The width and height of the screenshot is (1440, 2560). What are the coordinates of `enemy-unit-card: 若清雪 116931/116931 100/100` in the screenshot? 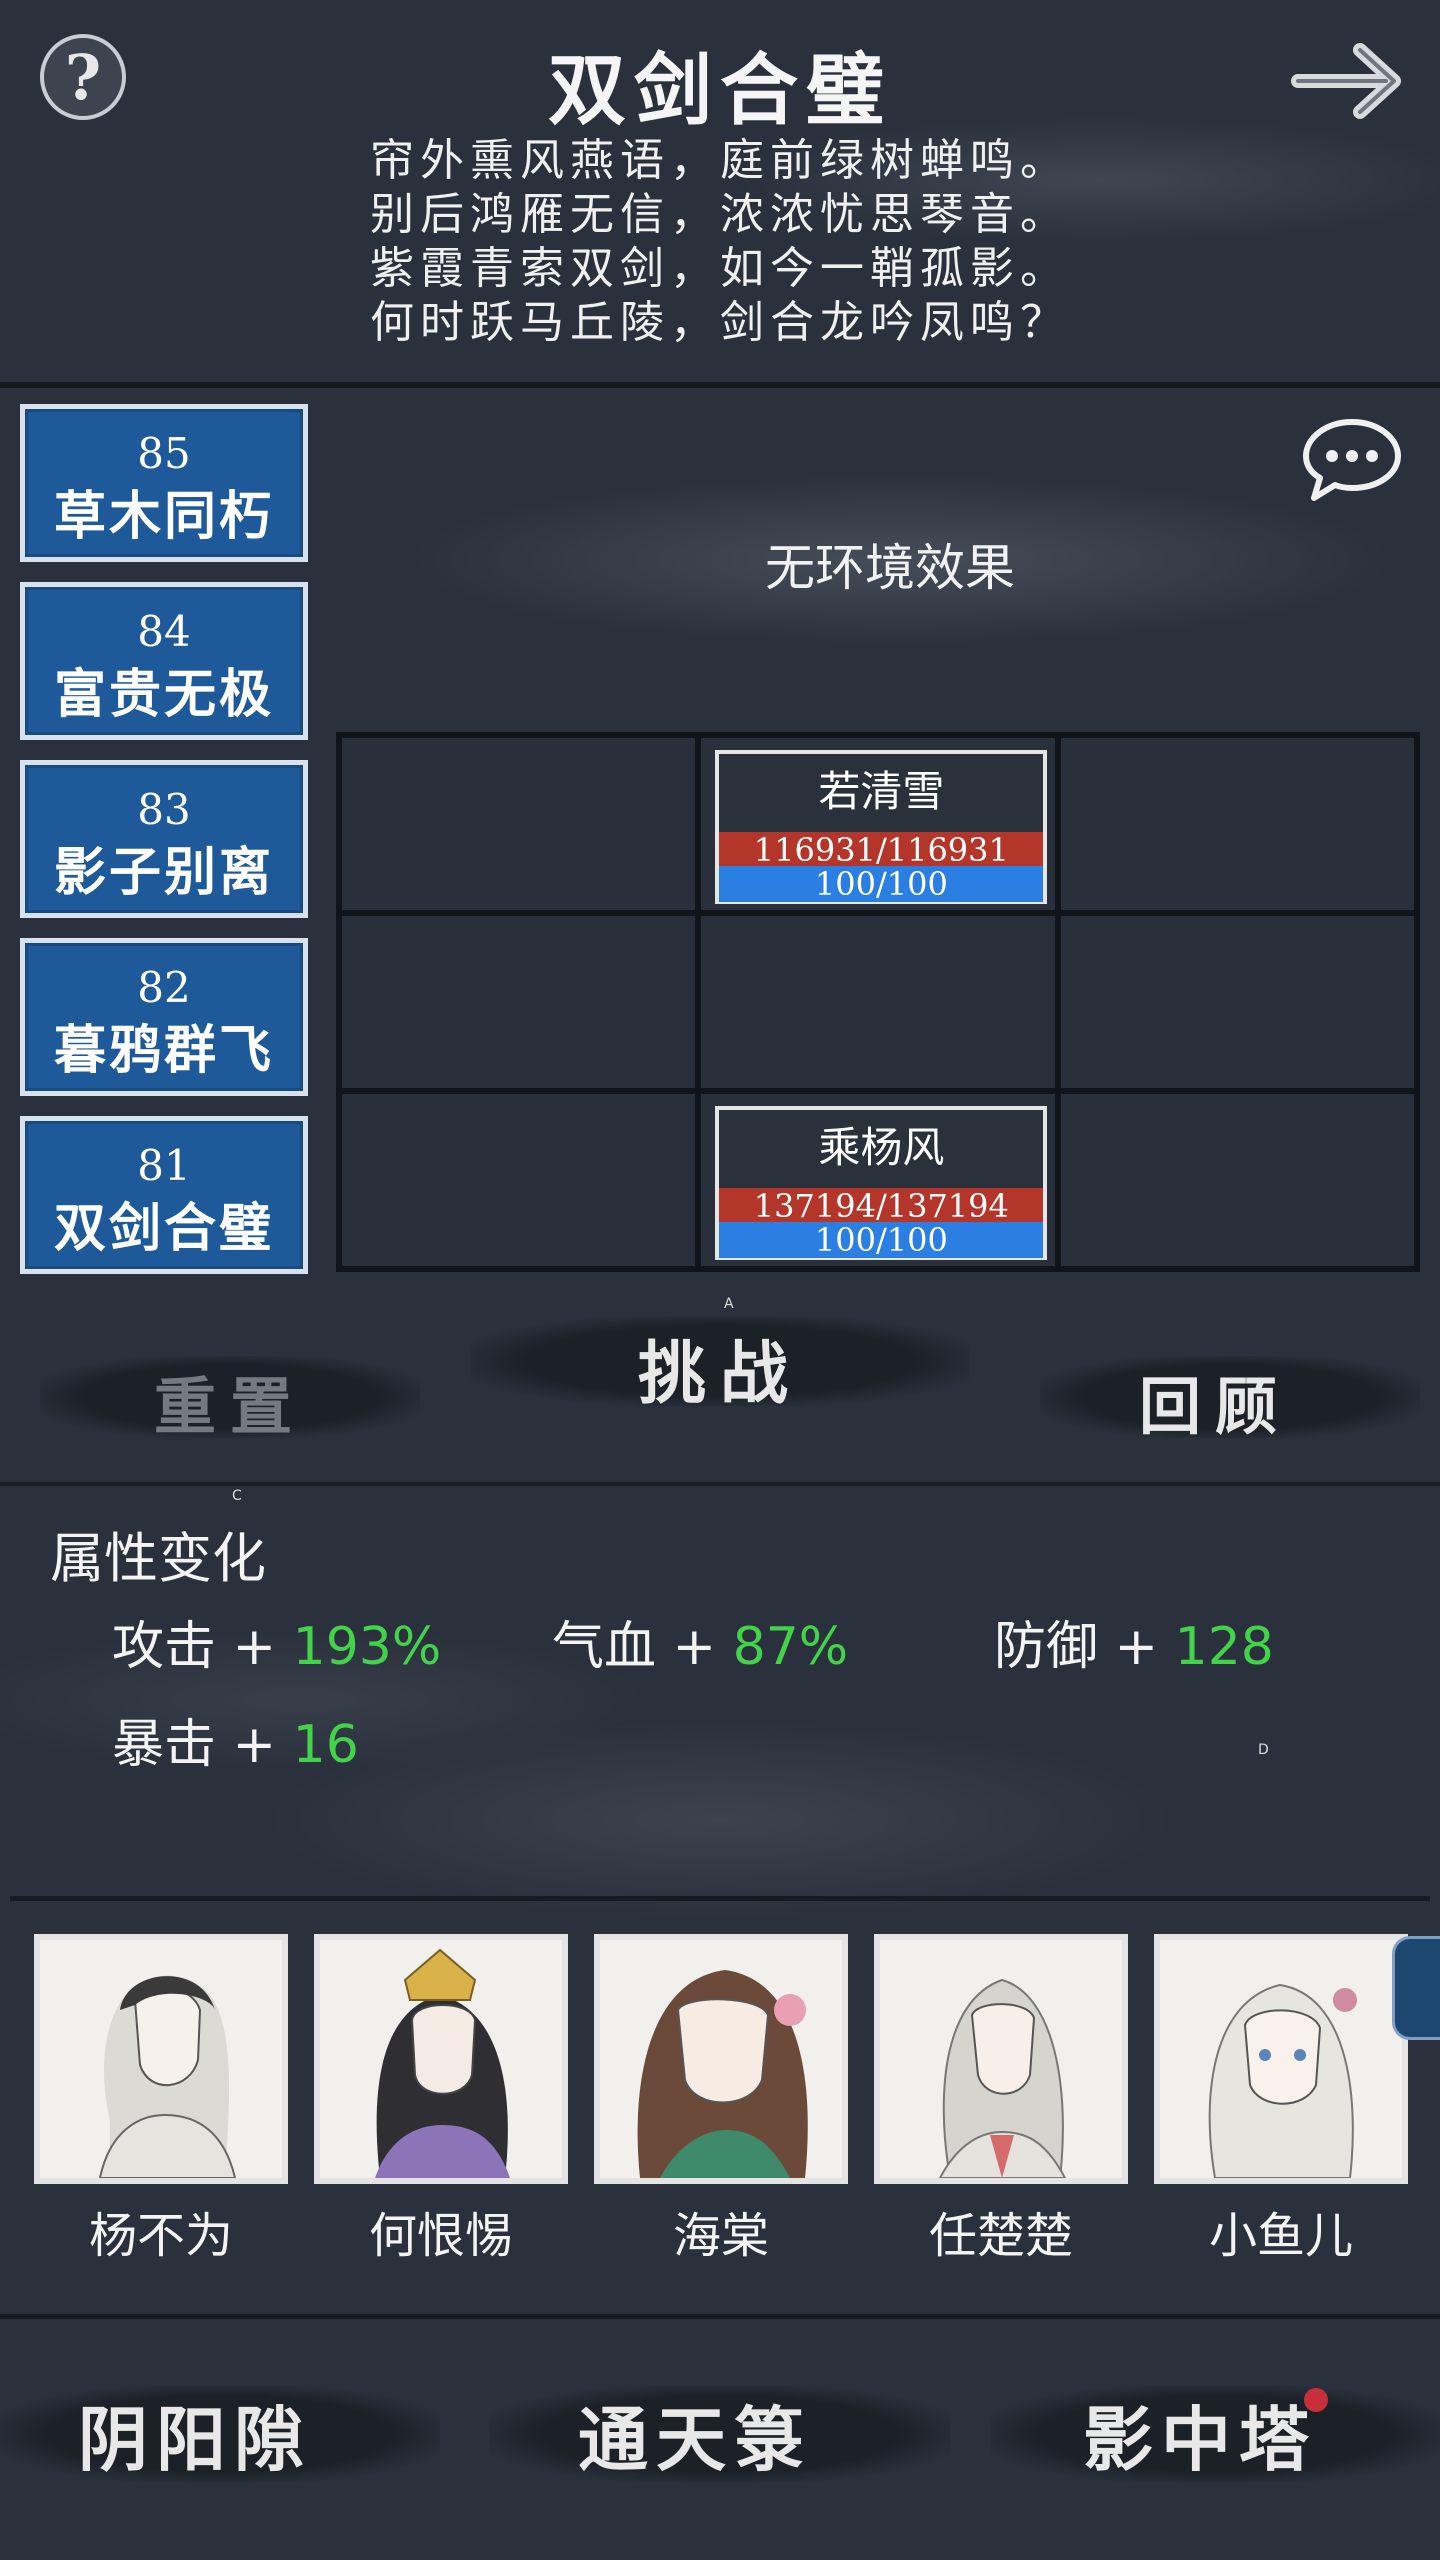 It's located at (881, 827).